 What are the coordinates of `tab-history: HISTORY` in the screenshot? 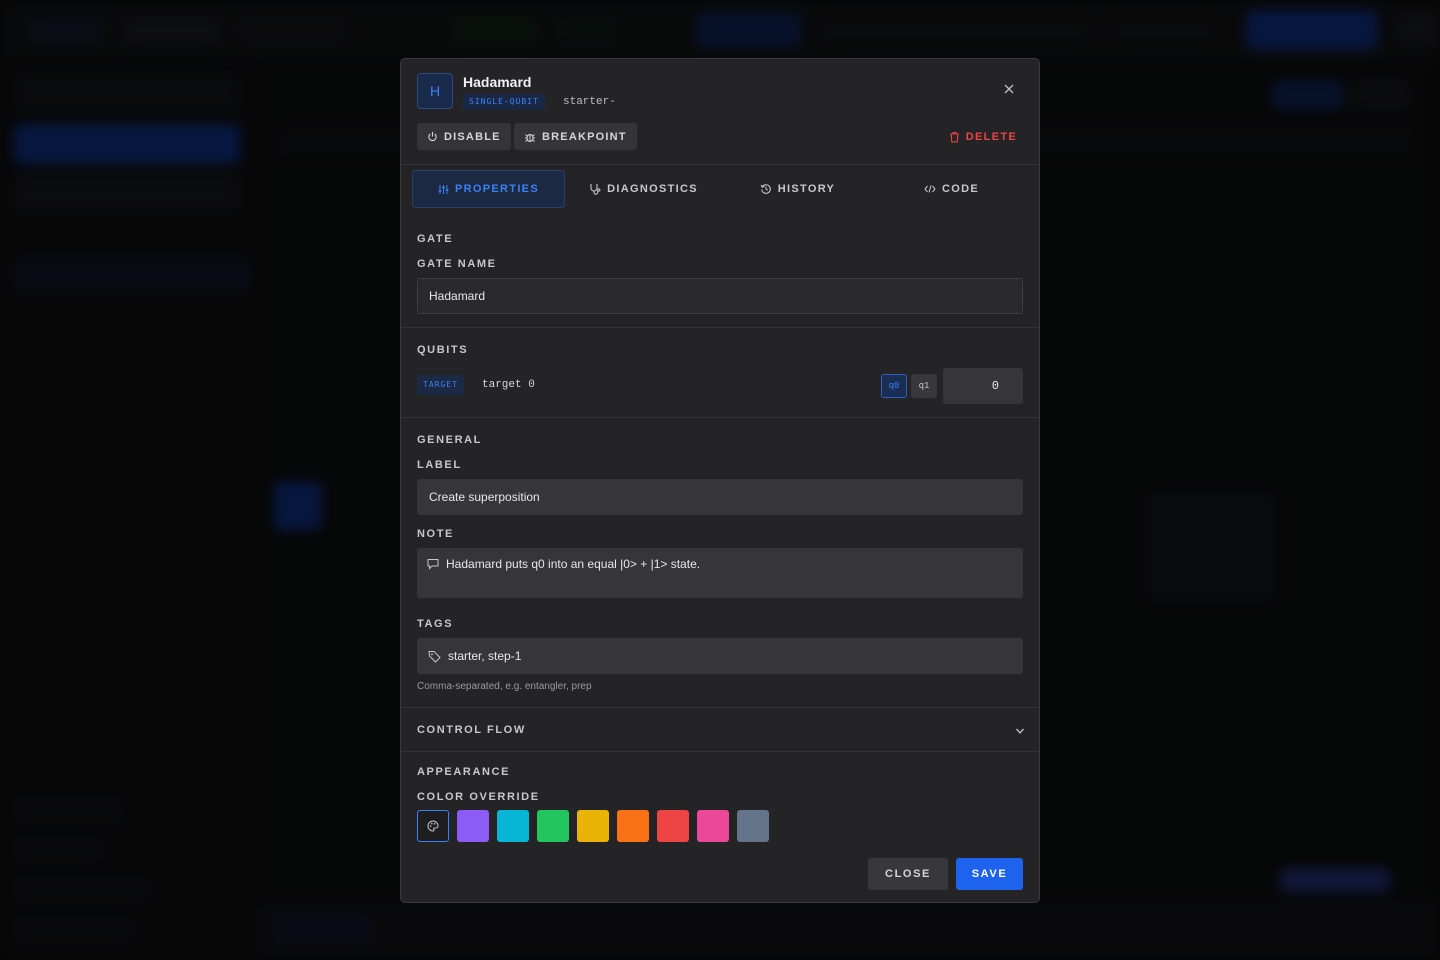 It's located at (797, 189).